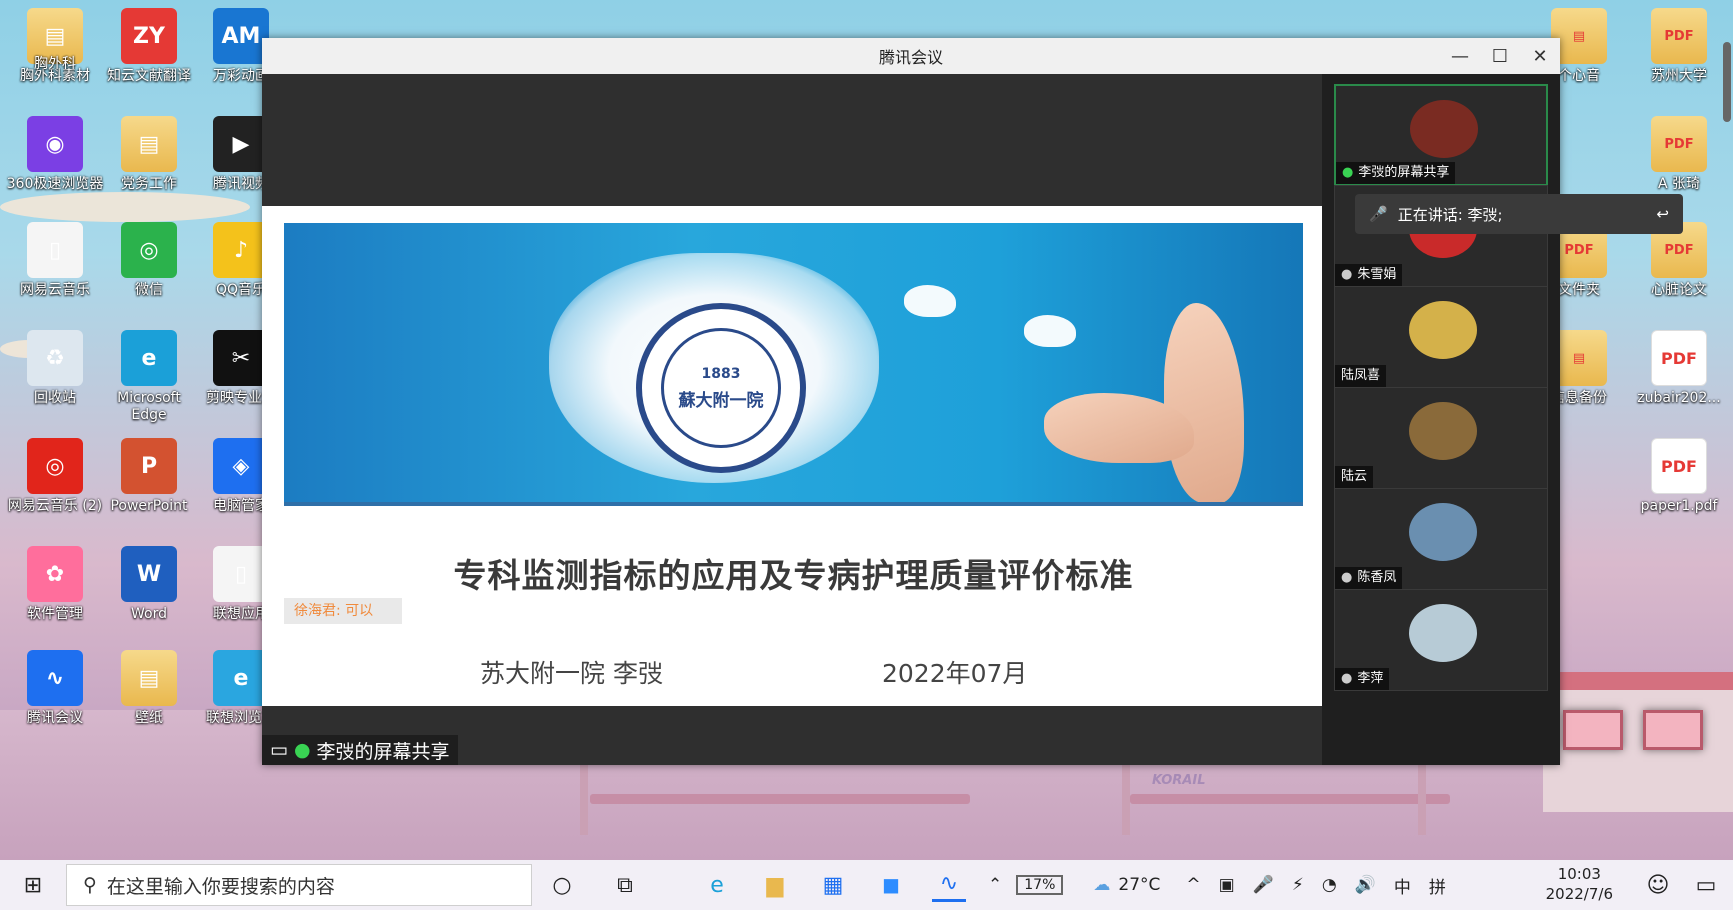  Describe the element at coordinates (1679, 358) in the screenshot. I see `desktop-icon-image: PDF` at that location.